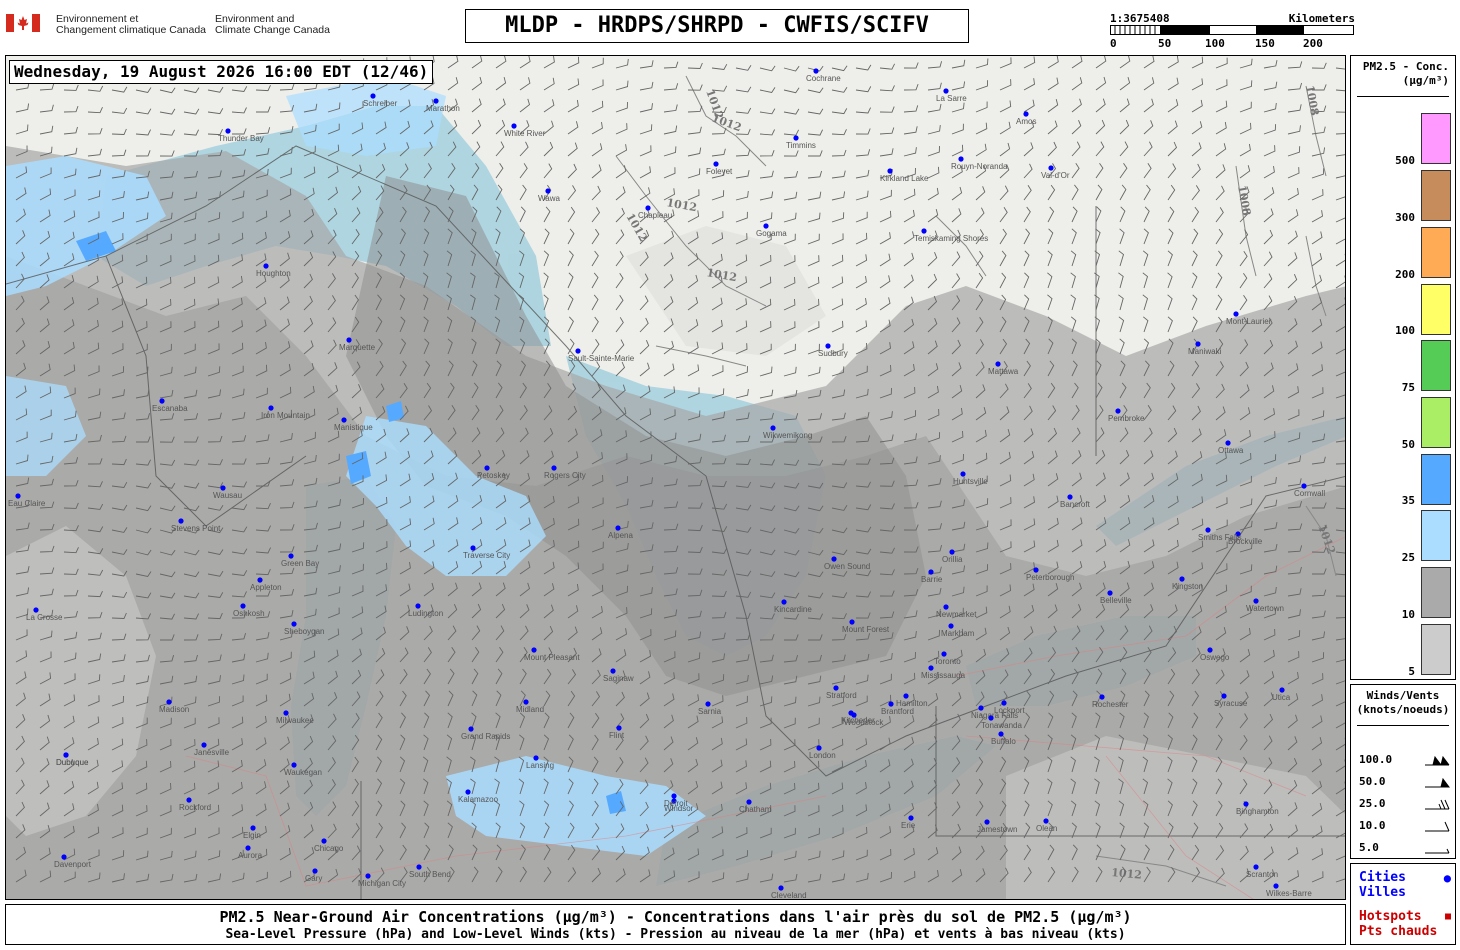 The image size is (1460, 950). I want to click on cities-legend-fr: Villes, so click(1382, 892).